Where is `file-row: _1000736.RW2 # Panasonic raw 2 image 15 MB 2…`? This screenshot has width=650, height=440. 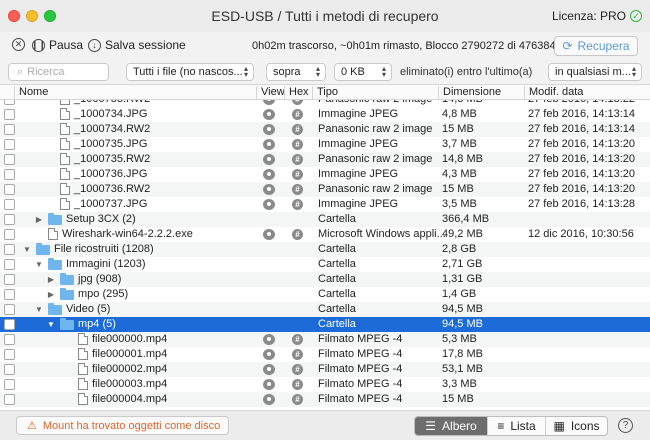 file-row: _1000736.RW2 # Panasonic raw 2 image 15 MB 2… is located at coordinates (325, 189).